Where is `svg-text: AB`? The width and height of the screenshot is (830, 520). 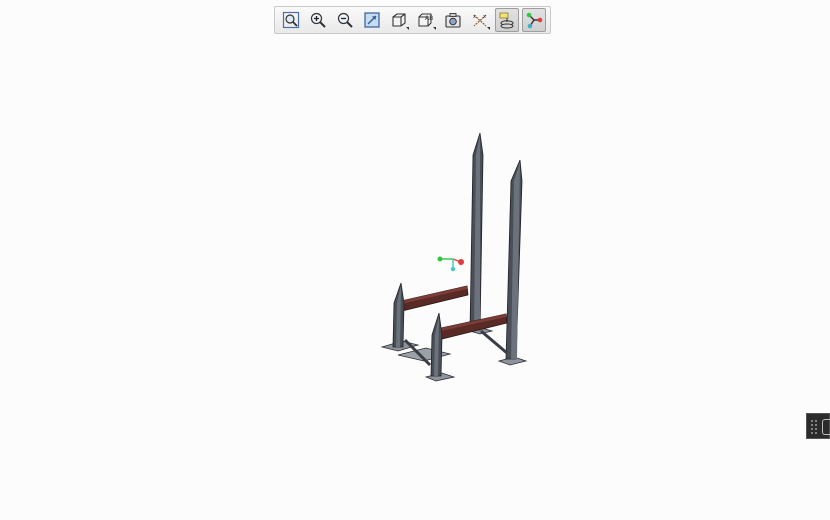 svg-text: AB is located at coordinates (429, 18).